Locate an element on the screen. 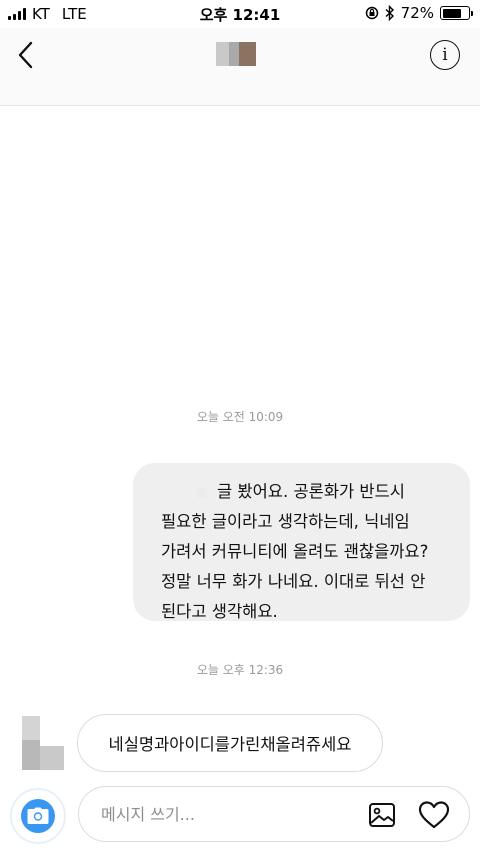  battery-fill is located at coordinates (451, 13).